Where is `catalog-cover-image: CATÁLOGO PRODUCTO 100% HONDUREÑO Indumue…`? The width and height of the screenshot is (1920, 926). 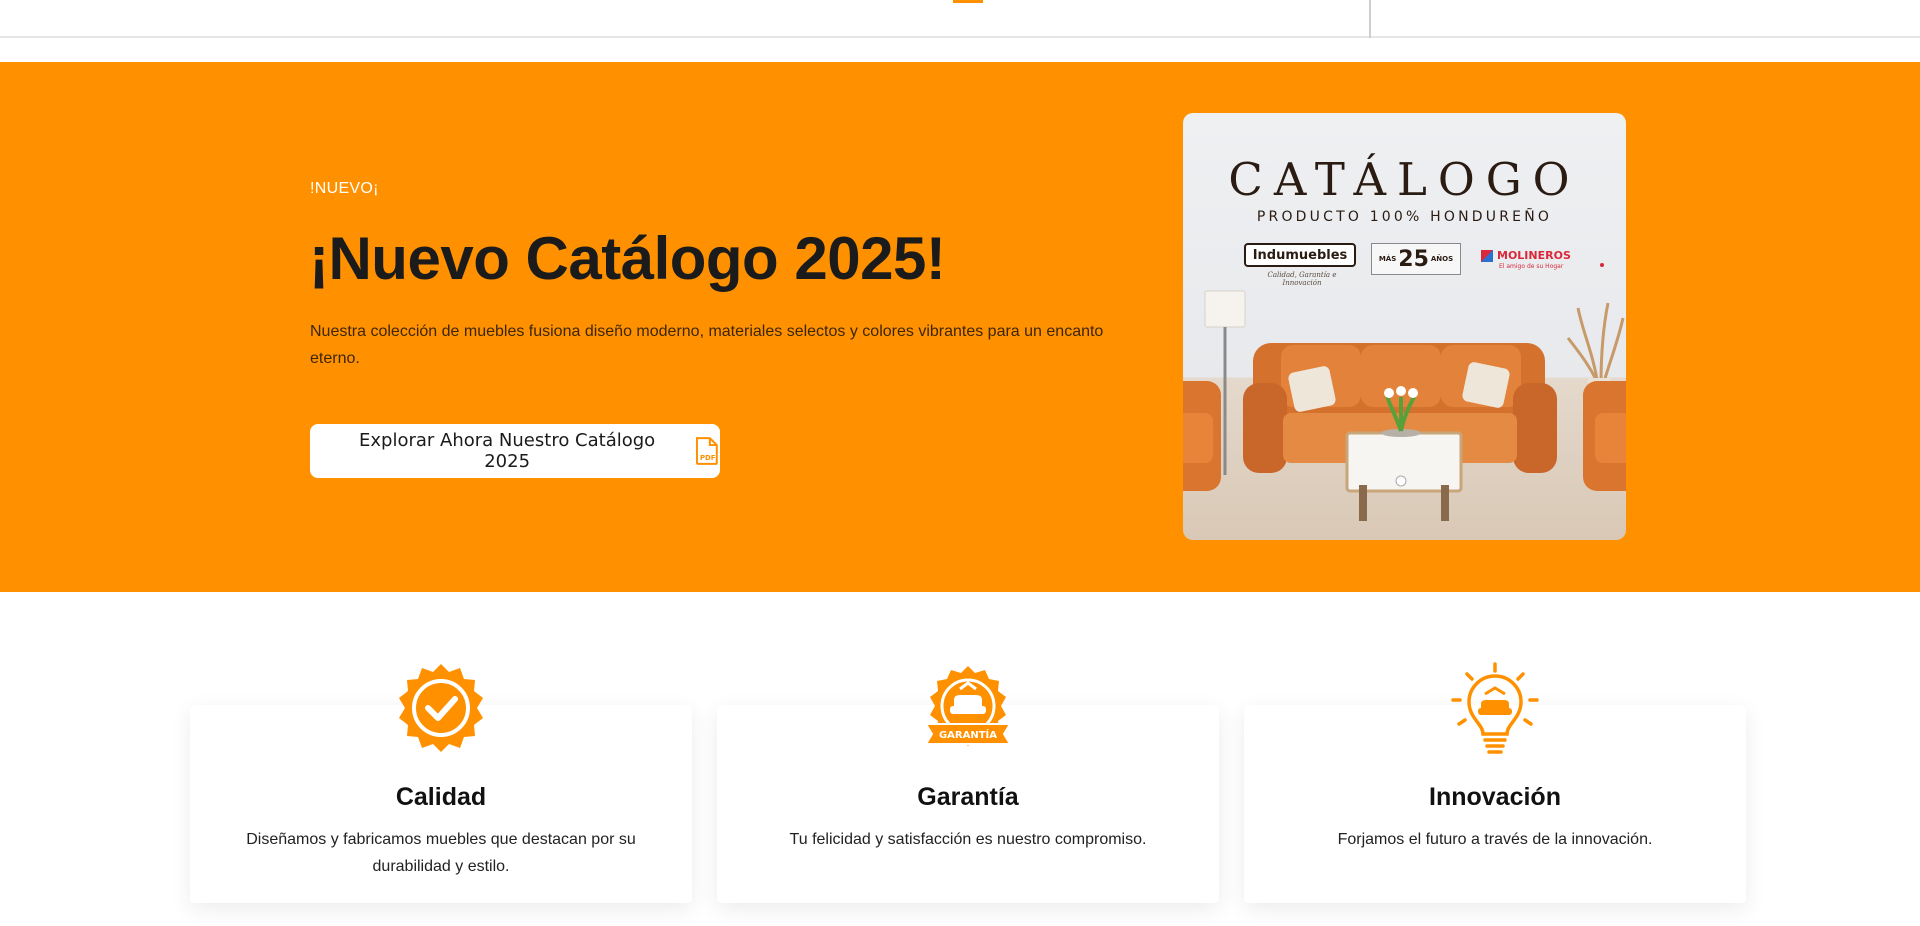 catalog-cover-image: CATÁLOGO PRODUCTO 100% HONDUREÑO Indumue… is located at coordinates (1404, 326).